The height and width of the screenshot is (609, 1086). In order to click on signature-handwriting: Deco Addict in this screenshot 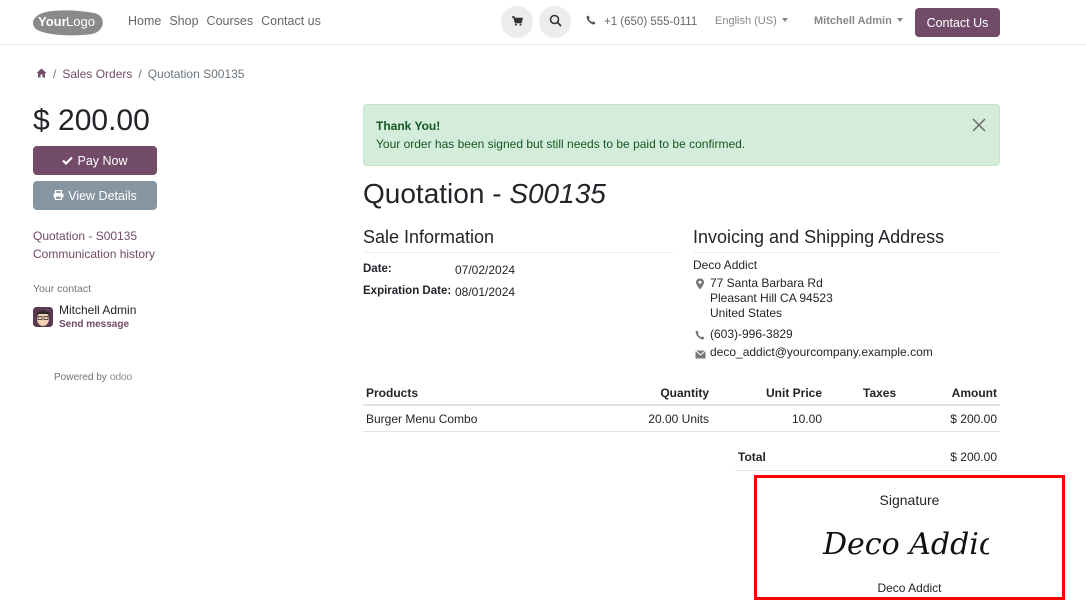, I will do `click(905, 544)`.